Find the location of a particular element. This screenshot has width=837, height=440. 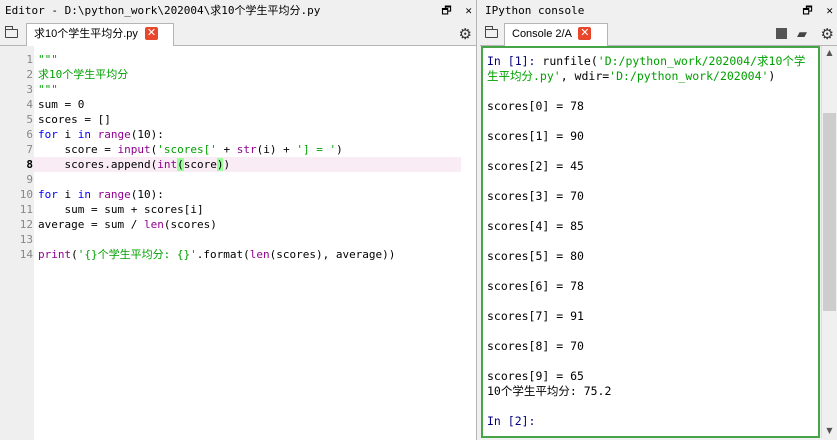

code-line: average = sum / len(scores) is located at coordinates (127, 224).